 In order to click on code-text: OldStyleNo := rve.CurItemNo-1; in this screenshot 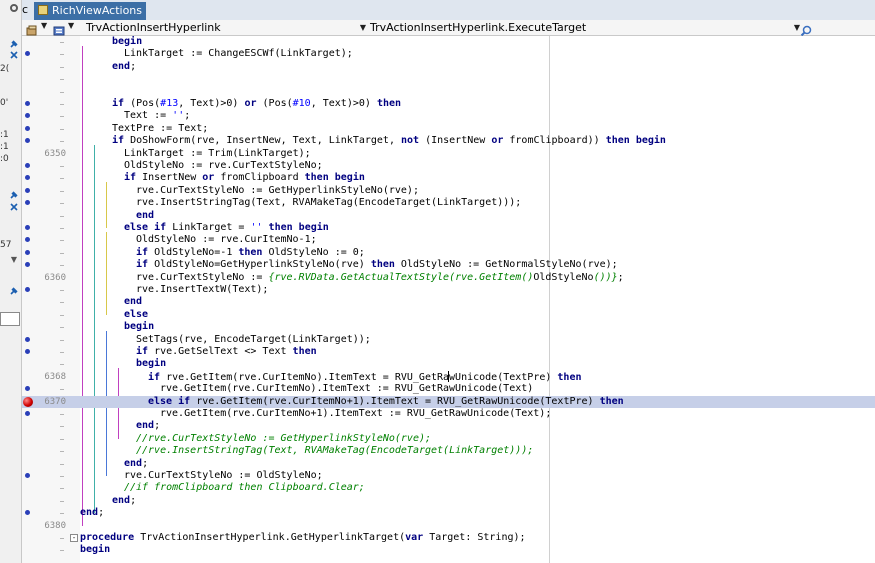, I will do `click(226, 240)`.